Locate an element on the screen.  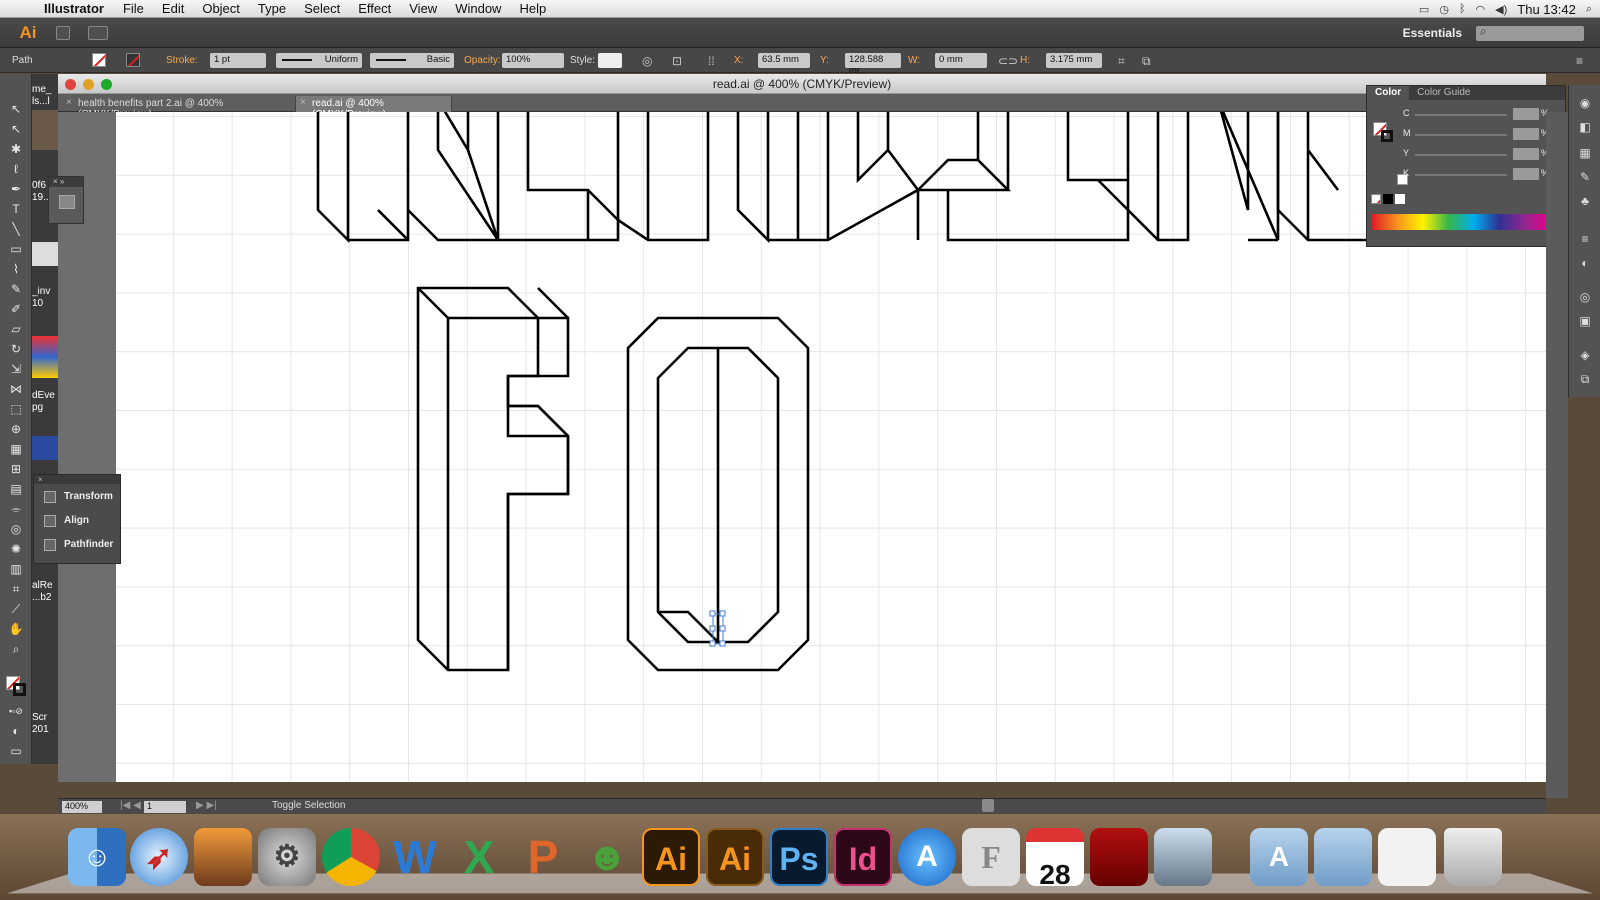
selection-tool-icon: ↖ is located at coordinates (16, 109).